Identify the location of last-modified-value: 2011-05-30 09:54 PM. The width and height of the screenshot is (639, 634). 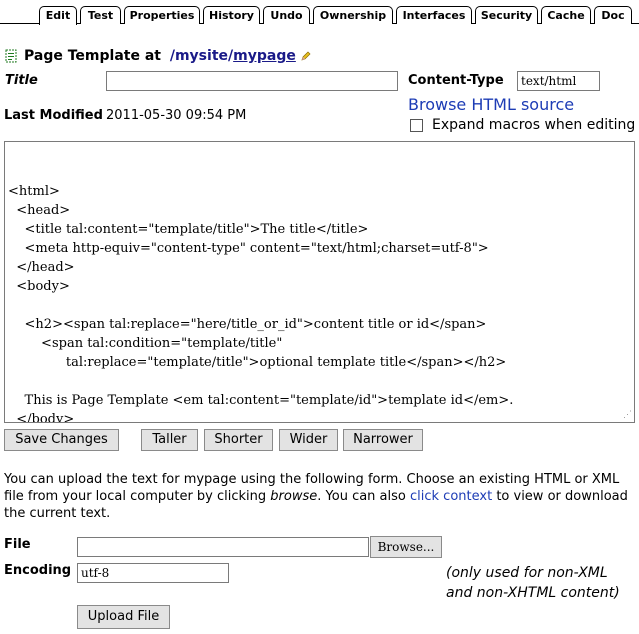
(176, 115).